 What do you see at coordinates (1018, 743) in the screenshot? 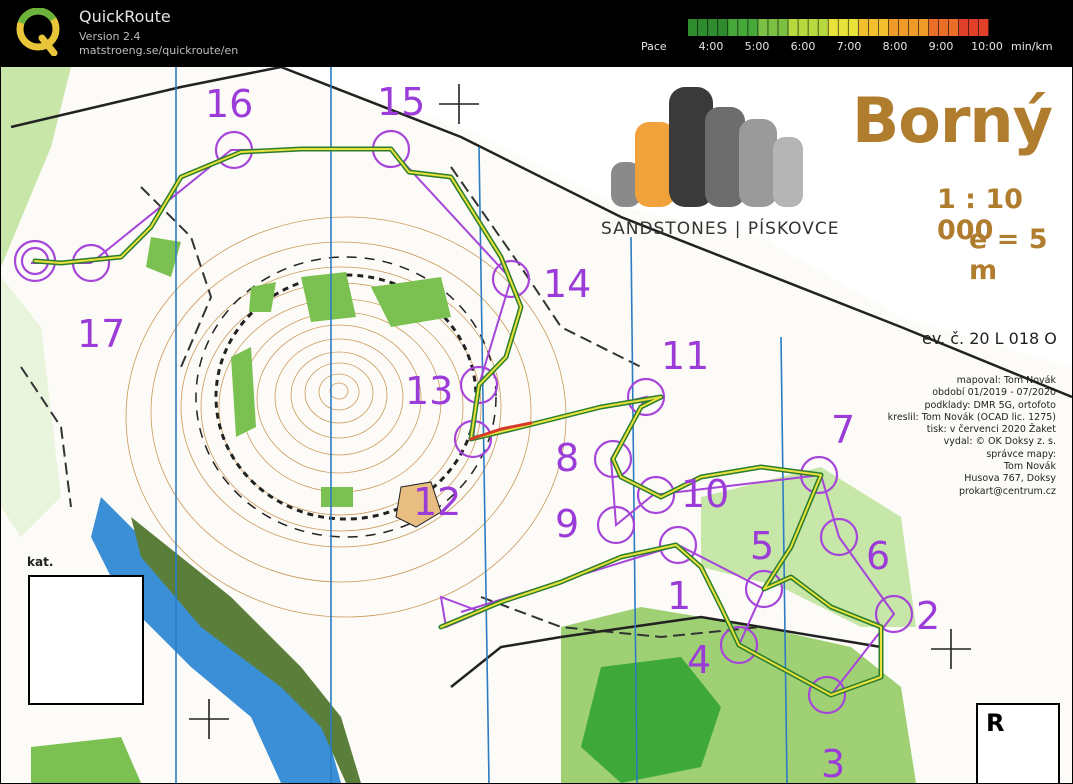
I see `r-box: R` at bounding box center [1018, 743].